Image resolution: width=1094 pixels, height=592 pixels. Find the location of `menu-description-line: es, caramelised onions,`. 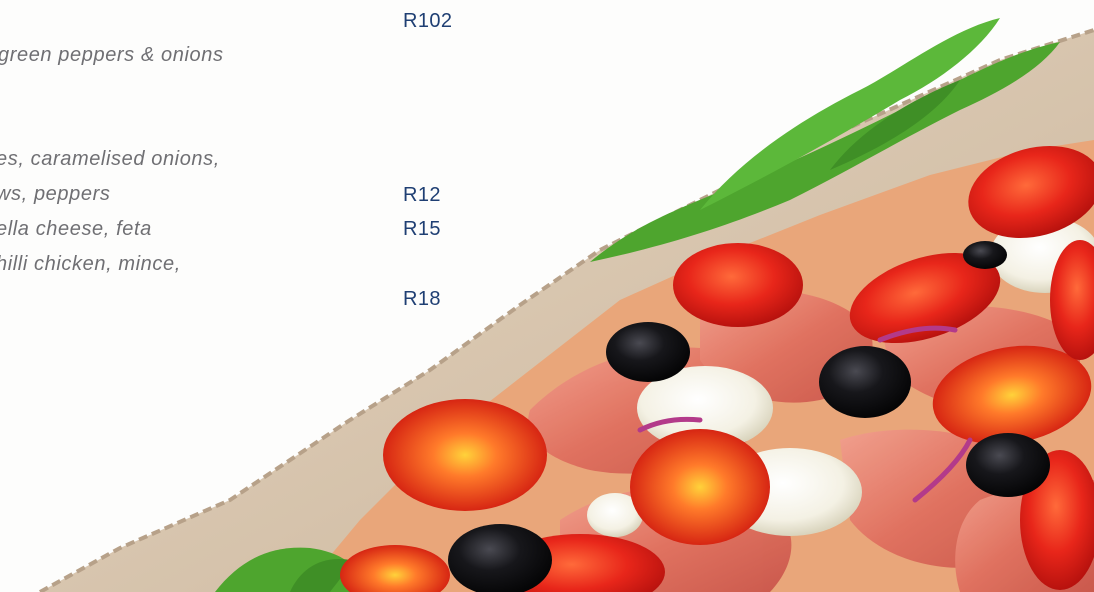

menu-description-line: es, caramelised onions, is located at coordinates (110, 159).